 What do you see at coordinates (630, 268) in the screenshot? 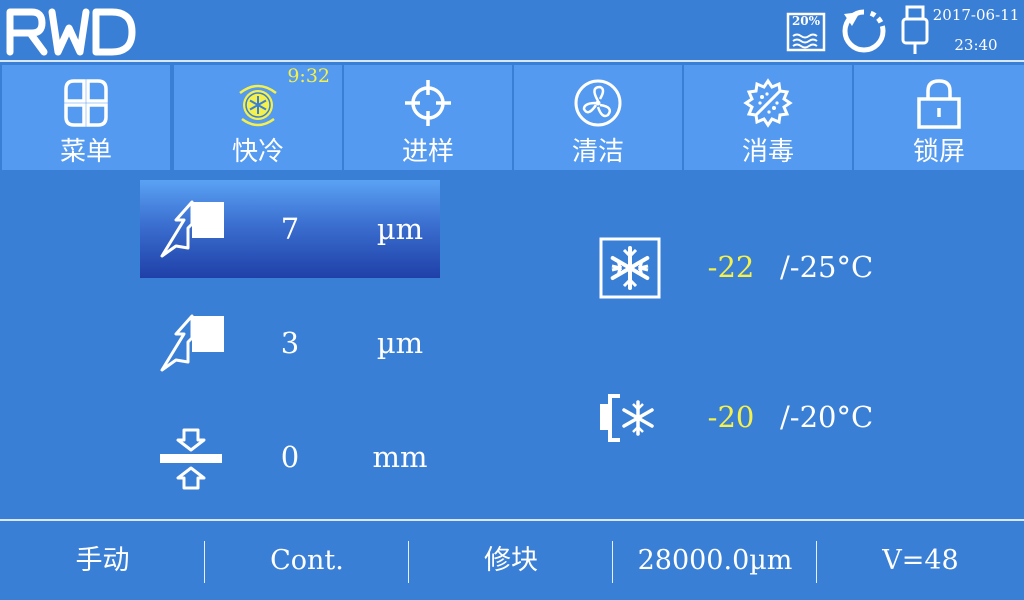
I see `chamber-freeze-icon` at bounding box center [630, 268].